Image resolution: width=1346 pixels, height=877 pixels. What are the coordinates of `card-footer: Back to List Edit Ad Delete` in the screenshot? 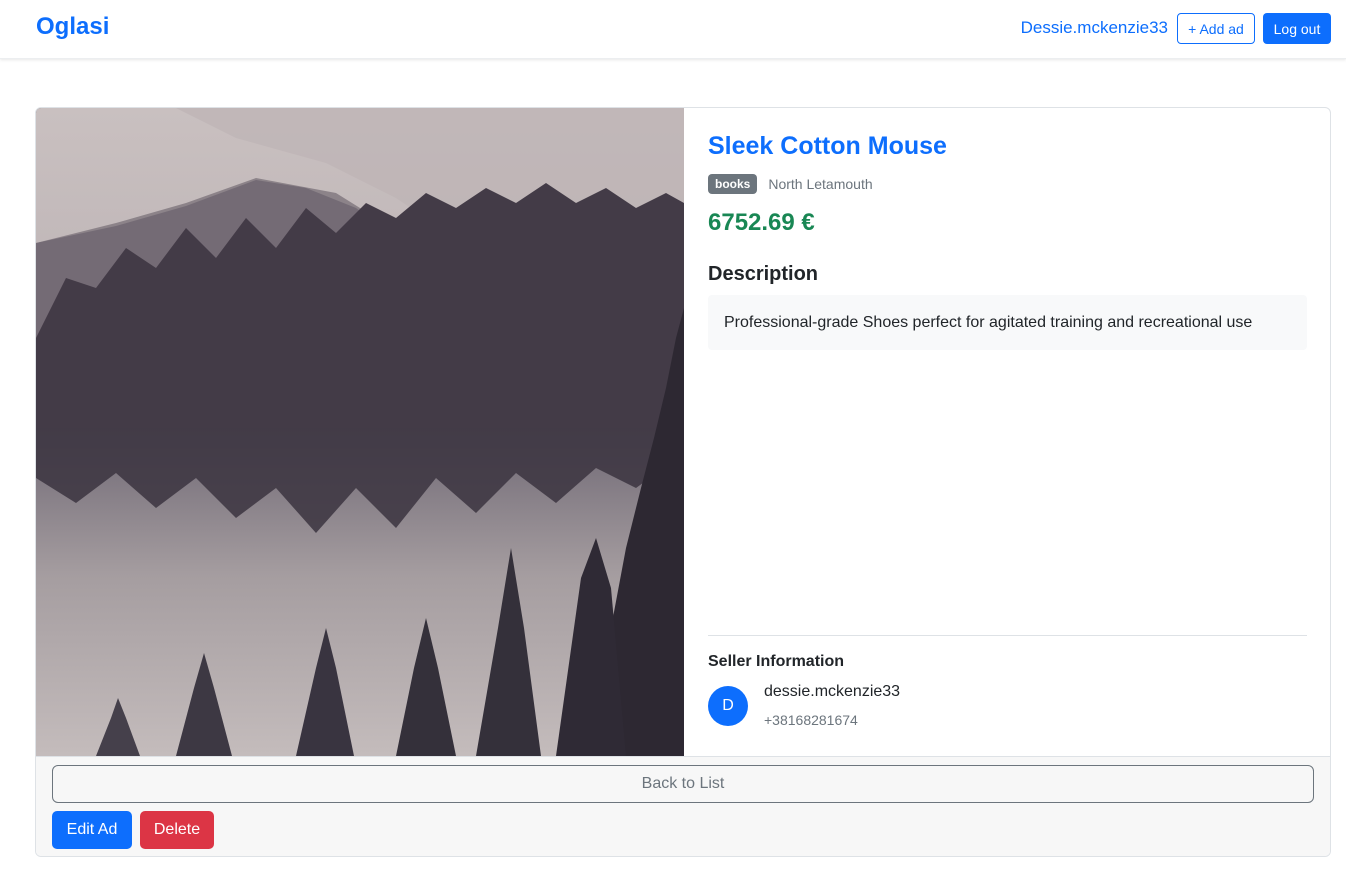 It's located at (683, 806).